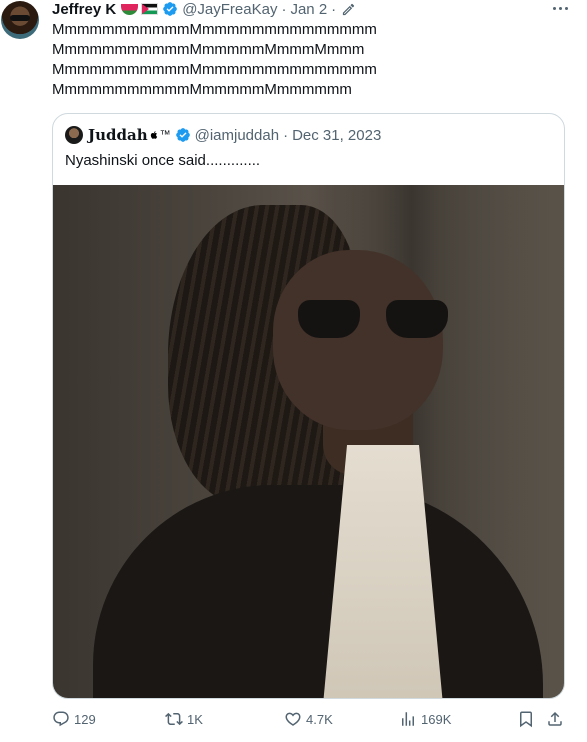 This screenshot has height=742, width=587. I want to click on watermelon-emoji-icon, so click(130, 9).